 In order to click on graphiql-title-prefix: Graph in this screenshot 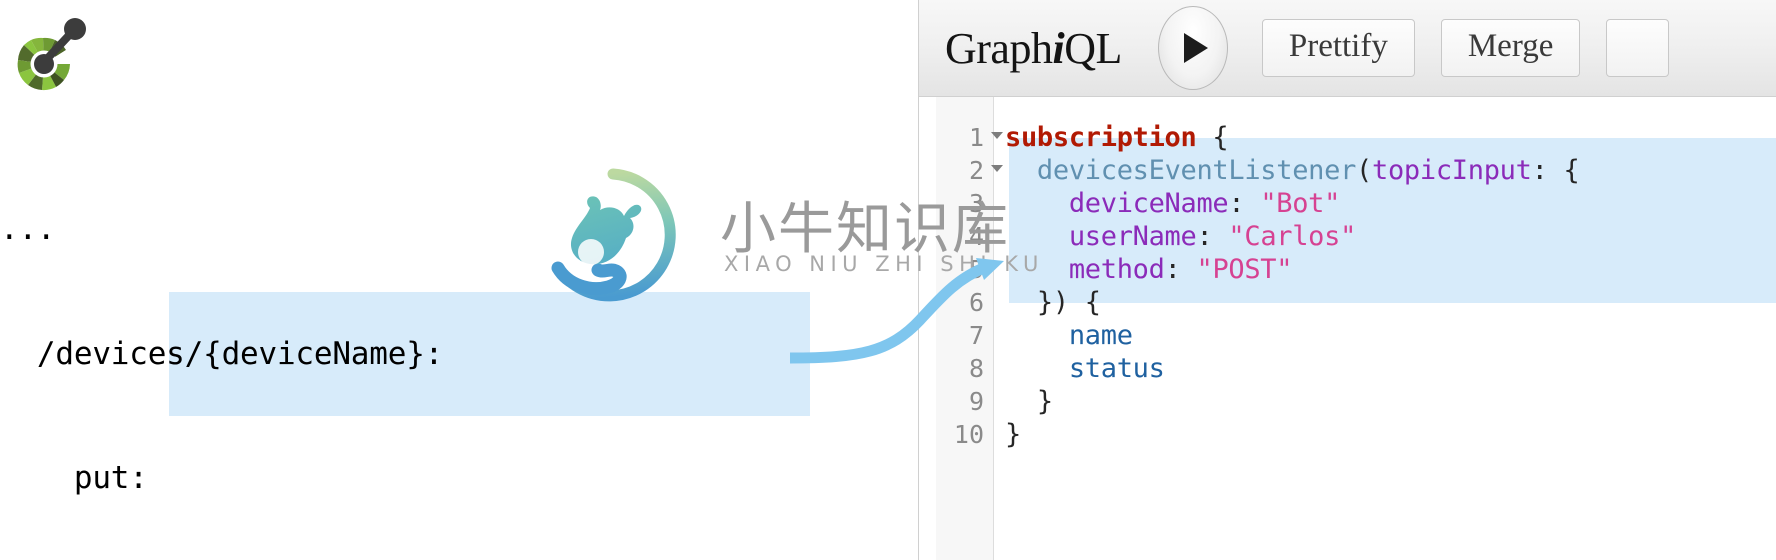, I will do `click(999, 48)`.